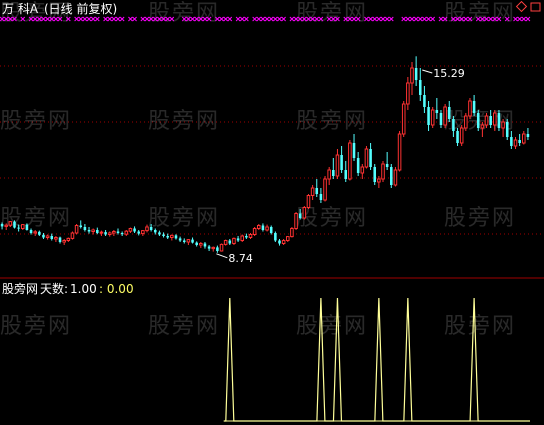  Describe the element at coordinates (535, 7) in the screenshot. I see `window-icon` at that location.